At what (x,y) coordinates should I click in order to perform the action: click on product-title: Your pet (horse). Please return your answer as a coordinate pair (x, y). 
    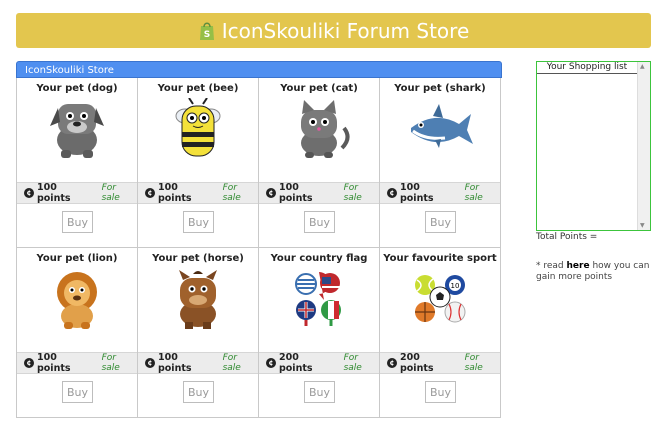
    Looking at the image, I should click on (198, 258).